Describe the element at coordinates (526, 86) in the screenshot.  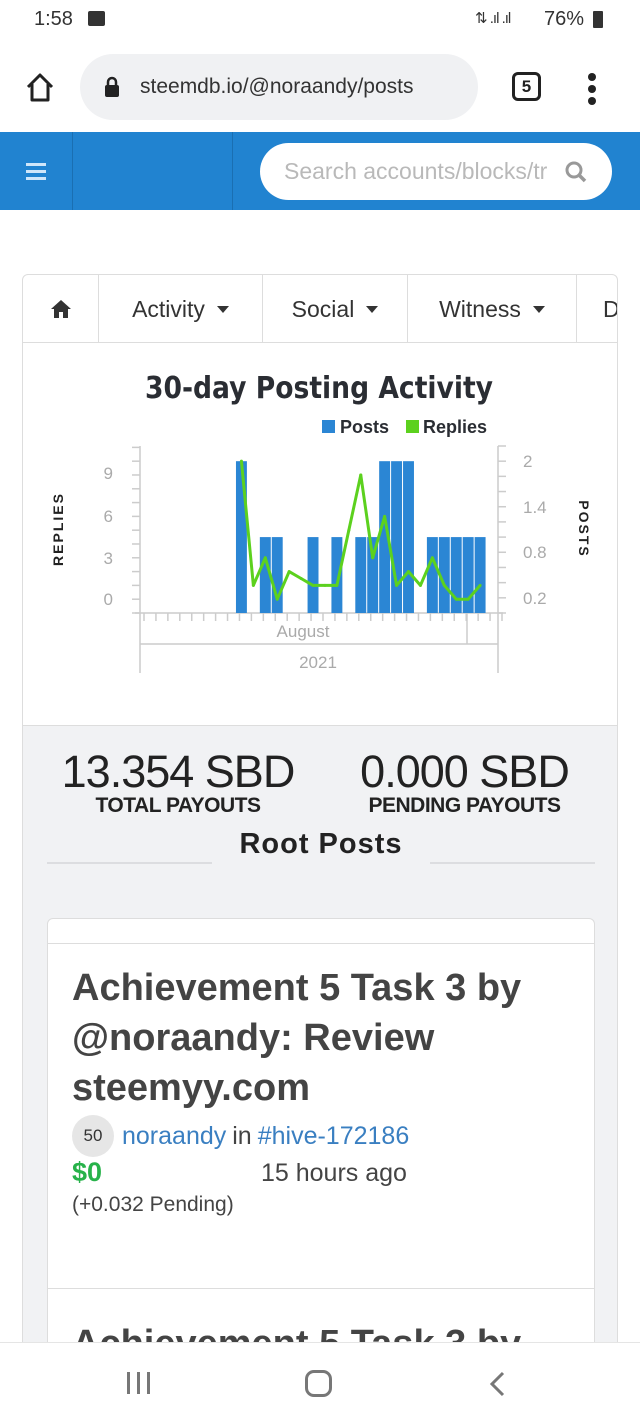
I see `tab-switcher-button: 5` at that location.